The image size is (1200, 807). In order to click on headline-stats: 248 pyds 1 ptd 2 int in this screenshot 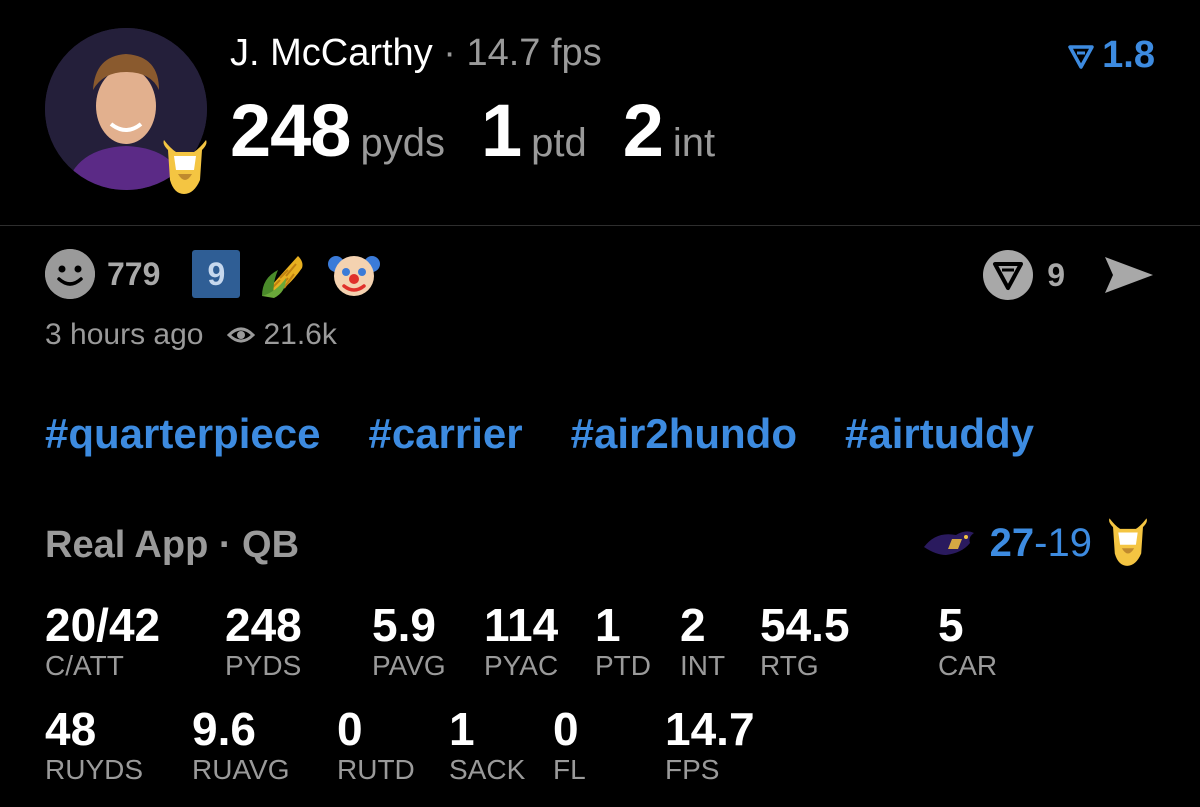, I will do `click(490, 130)`.